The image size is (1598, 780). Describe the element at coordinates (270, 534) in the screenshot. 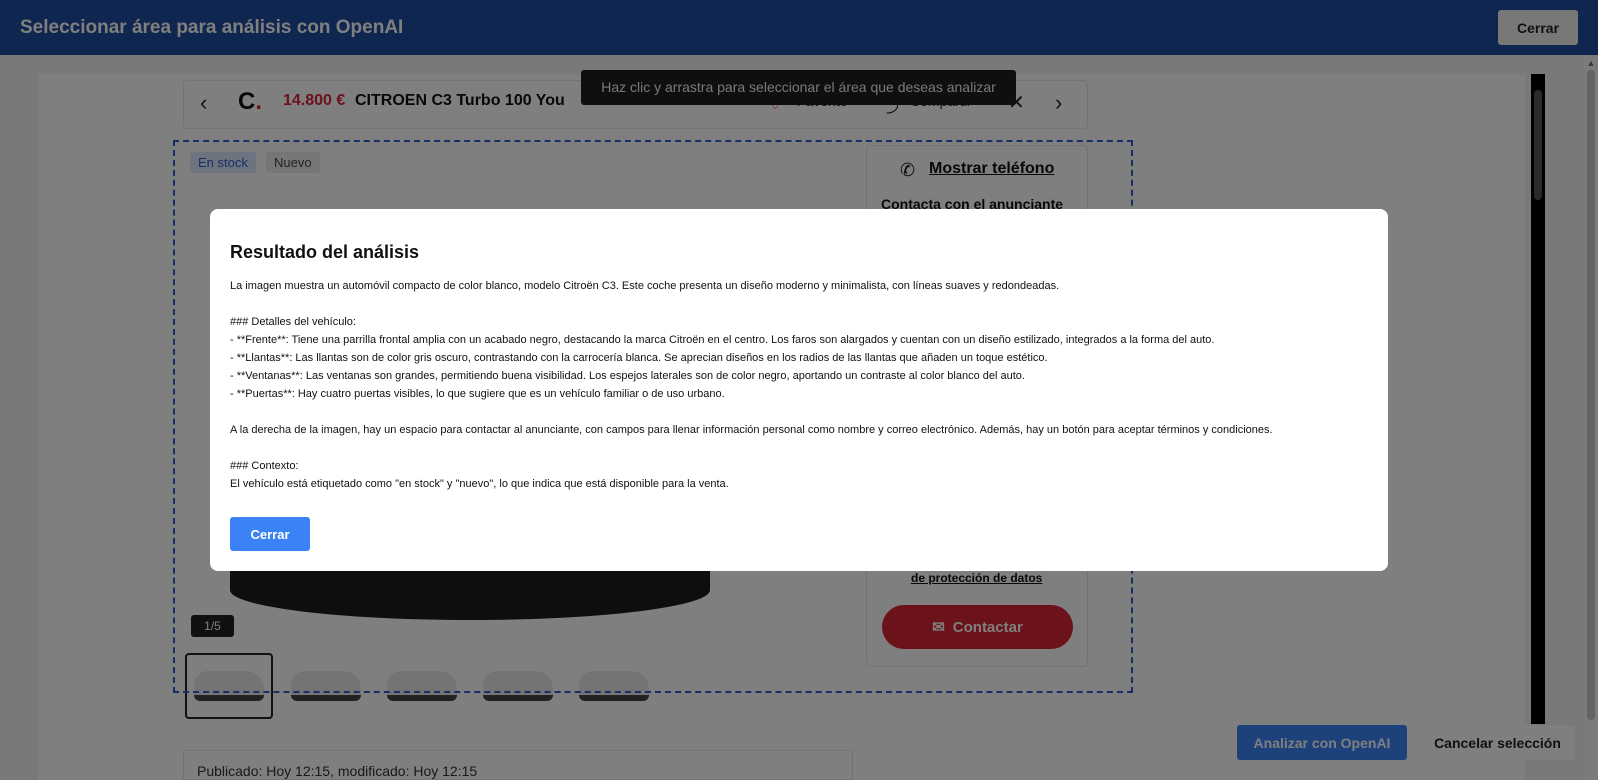

I see `modal-close-button: Cerrar` at that location.